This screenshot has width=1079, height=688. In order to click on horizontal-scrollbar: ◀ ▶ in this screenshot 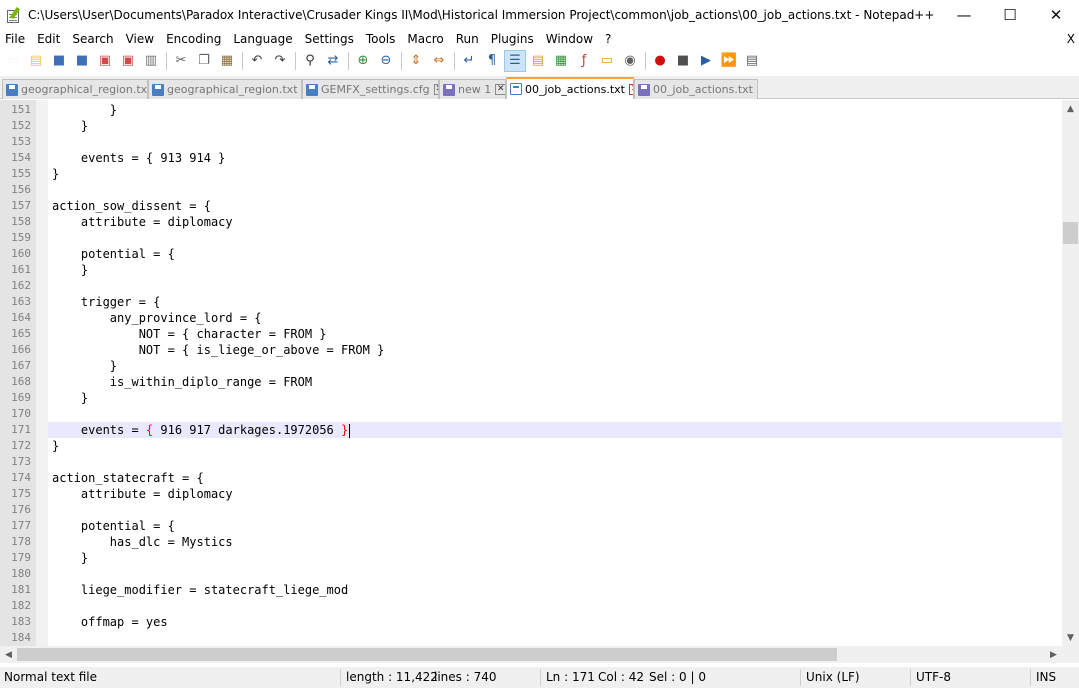, I will do `click(531, 654)`.